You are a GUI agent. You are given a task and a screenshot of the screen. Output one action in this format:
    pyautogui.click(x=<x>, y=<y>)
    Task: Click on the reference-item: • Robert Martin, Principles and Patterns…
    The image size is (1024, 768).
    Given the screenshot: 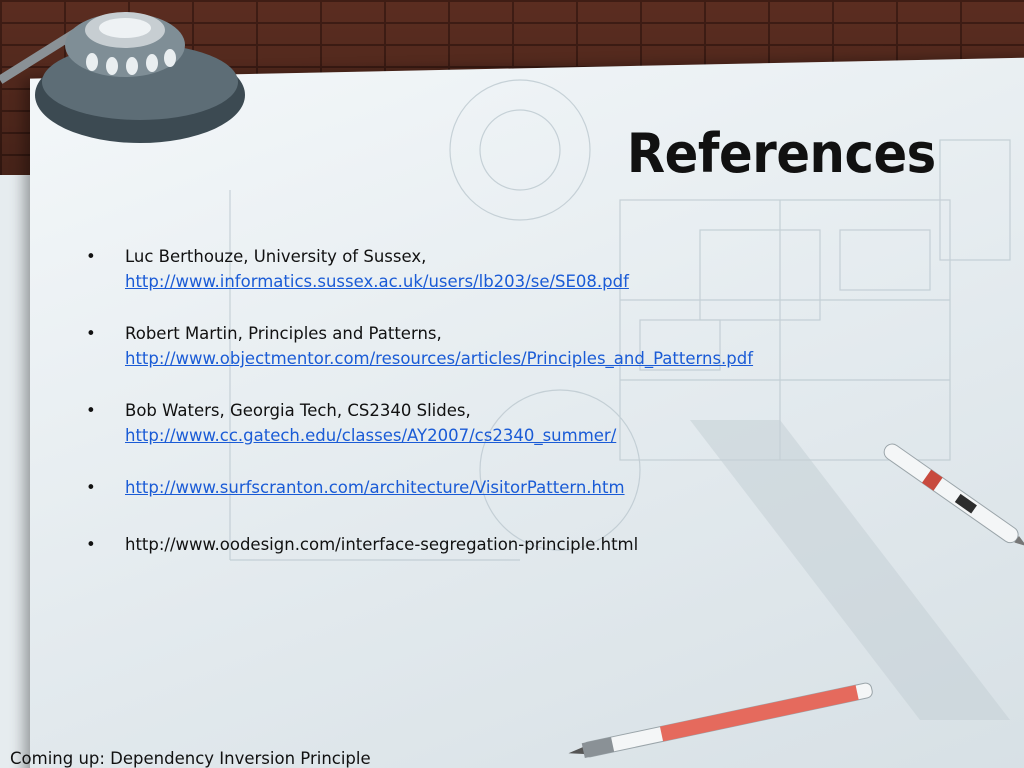 What is the action you would take?
    pyautogui.click(x=486, y=346)
    